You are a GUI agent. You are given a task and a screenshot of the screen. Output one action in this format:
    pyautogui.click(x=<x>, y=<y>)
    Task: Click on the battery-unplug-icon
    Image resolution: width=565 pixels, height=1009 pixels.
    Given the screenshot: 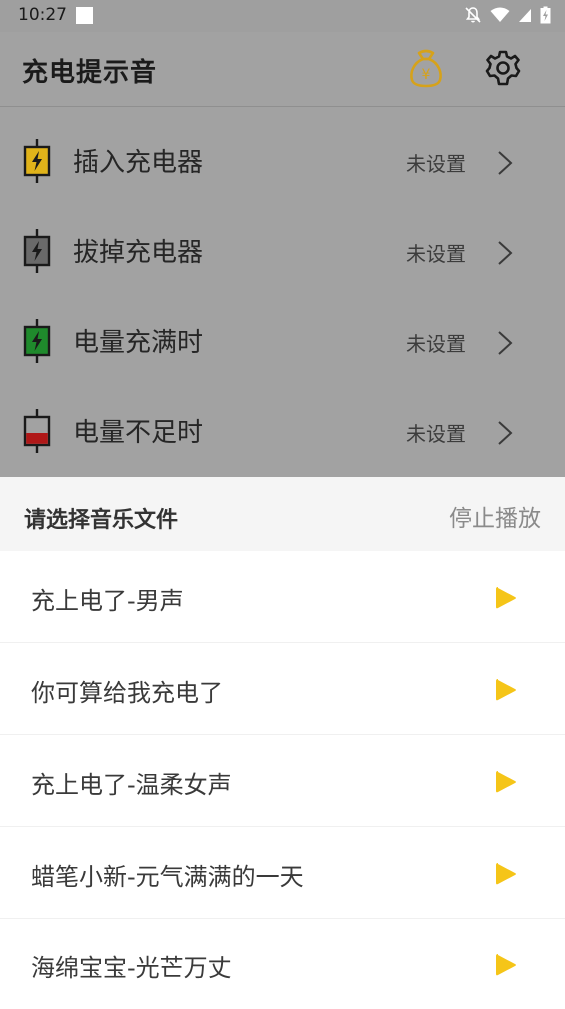 What is the action you would take?
    pyautogui.click(x=37, y=251)
    